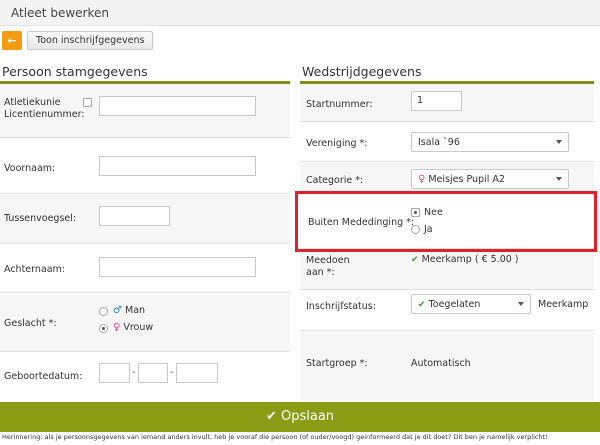 Image resolution: width=600 pixels, height=445 pixels. What do you see at coordinates (103, 328) in the screenshot?
I see `gender-female-radio` at bounding box center [103, 328].